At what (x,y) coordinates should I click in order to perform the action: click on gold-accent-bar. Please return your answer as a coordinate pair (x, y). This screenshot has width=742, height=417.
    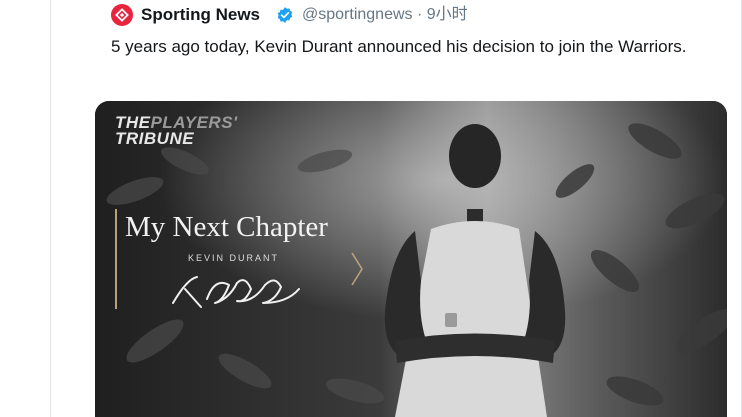
    Looking at the image, I should click on (116, 259).